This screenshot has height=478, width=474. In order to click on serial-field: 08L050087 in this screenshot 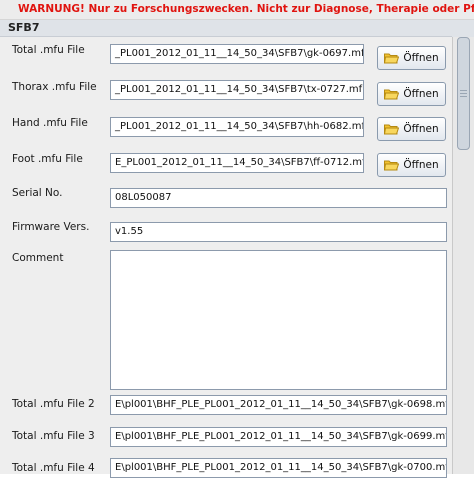, I will do `click(278, 198)`.